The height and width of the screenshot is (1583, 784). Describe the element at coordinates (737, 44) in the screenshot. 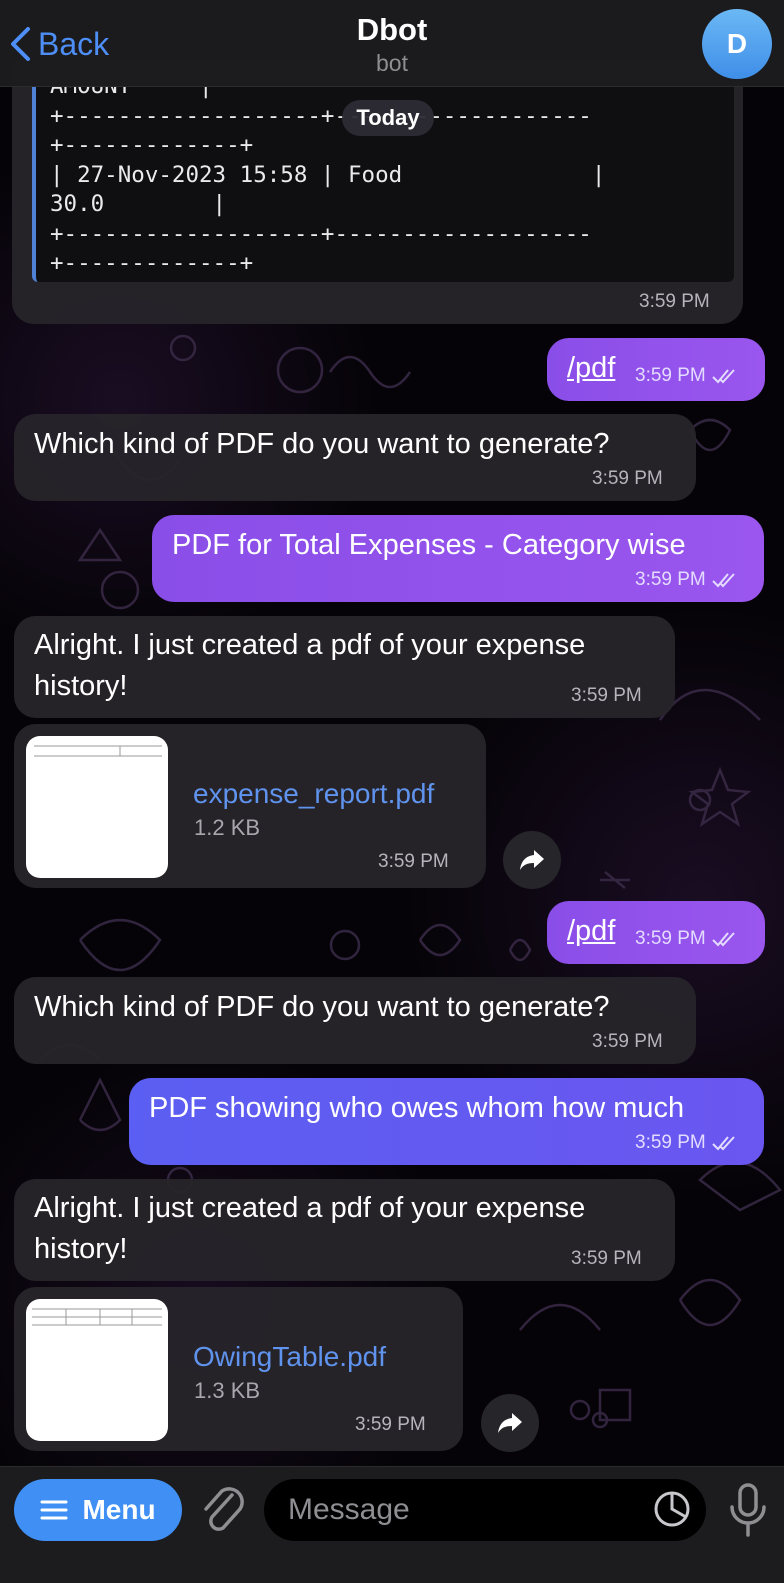

I see `avatar: D` at that location.